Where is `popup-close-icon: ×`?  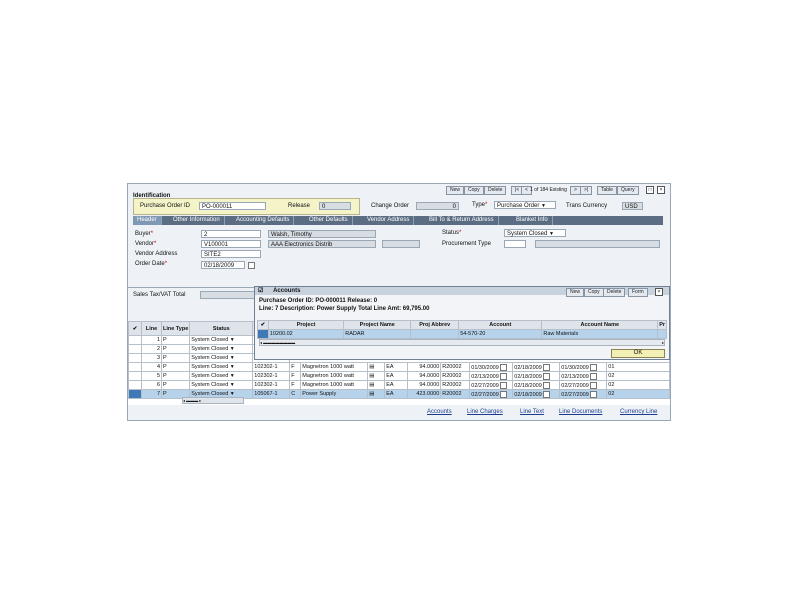
popup-close-icon: × is located at coordinates (659, 292).